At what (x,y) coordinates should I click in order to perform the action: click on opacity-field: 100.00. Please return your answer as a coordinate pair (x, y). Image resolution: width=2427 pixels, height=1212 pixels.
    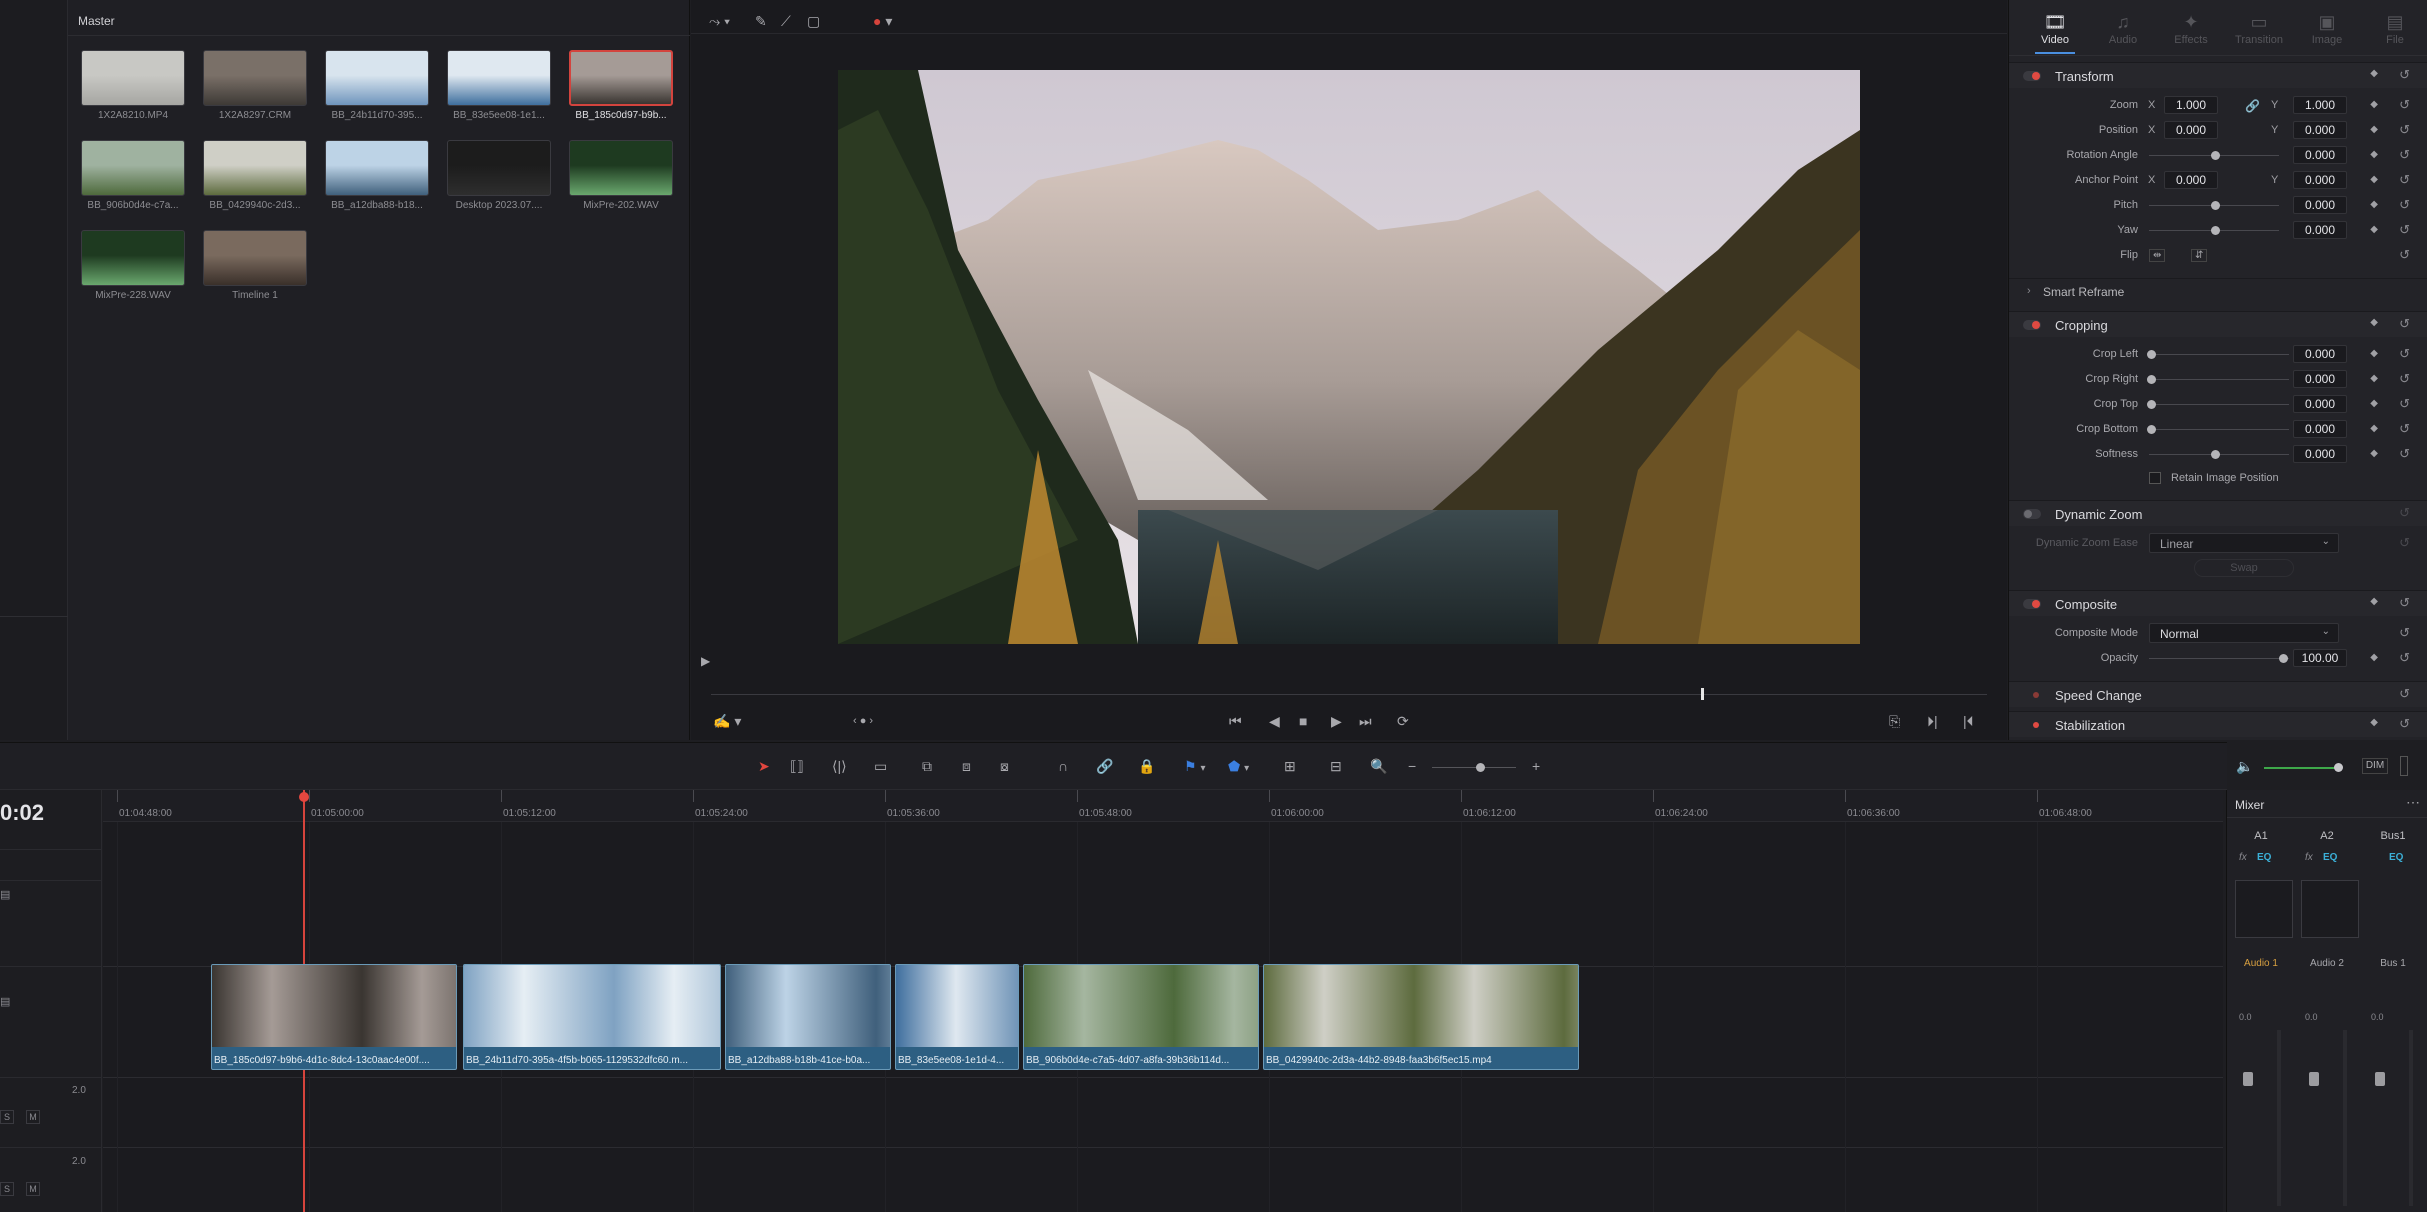
    Looking at the image, I should click on (2320, 658).